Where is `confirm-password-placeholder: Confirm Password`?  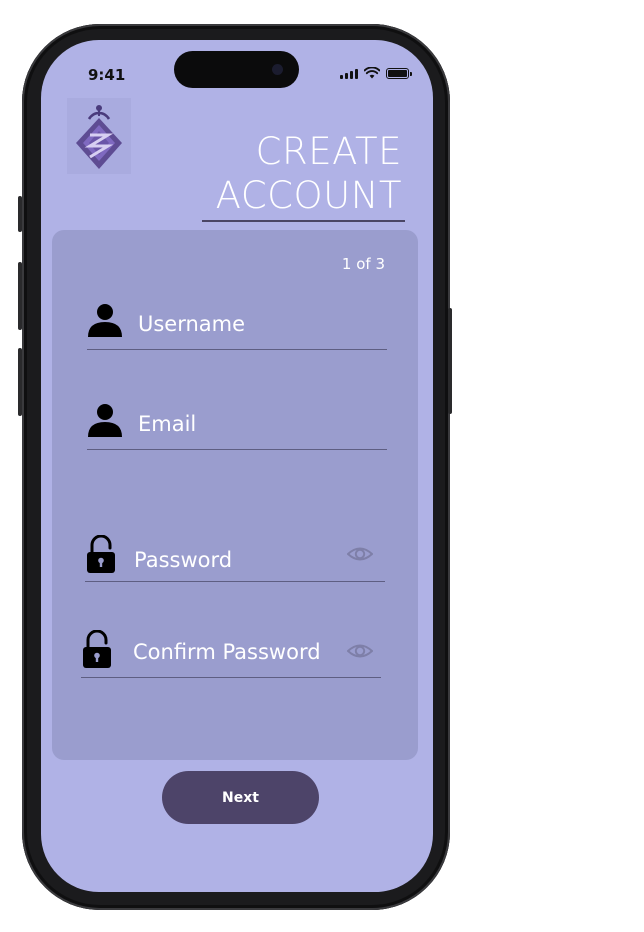 confirm-password-placeholder: Confirm Password is located at coordinates (227, 652).